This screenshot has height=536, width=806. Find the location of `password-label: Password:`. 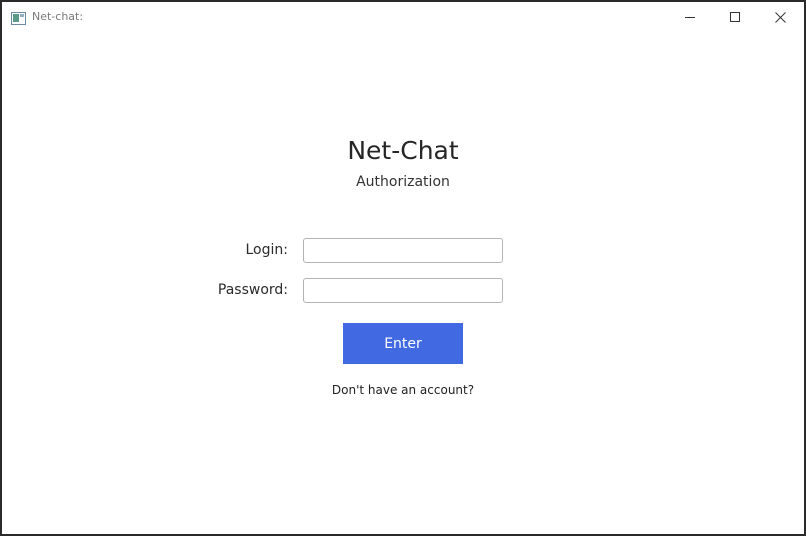

password-label: Password: is located at coordinates (252, 290).